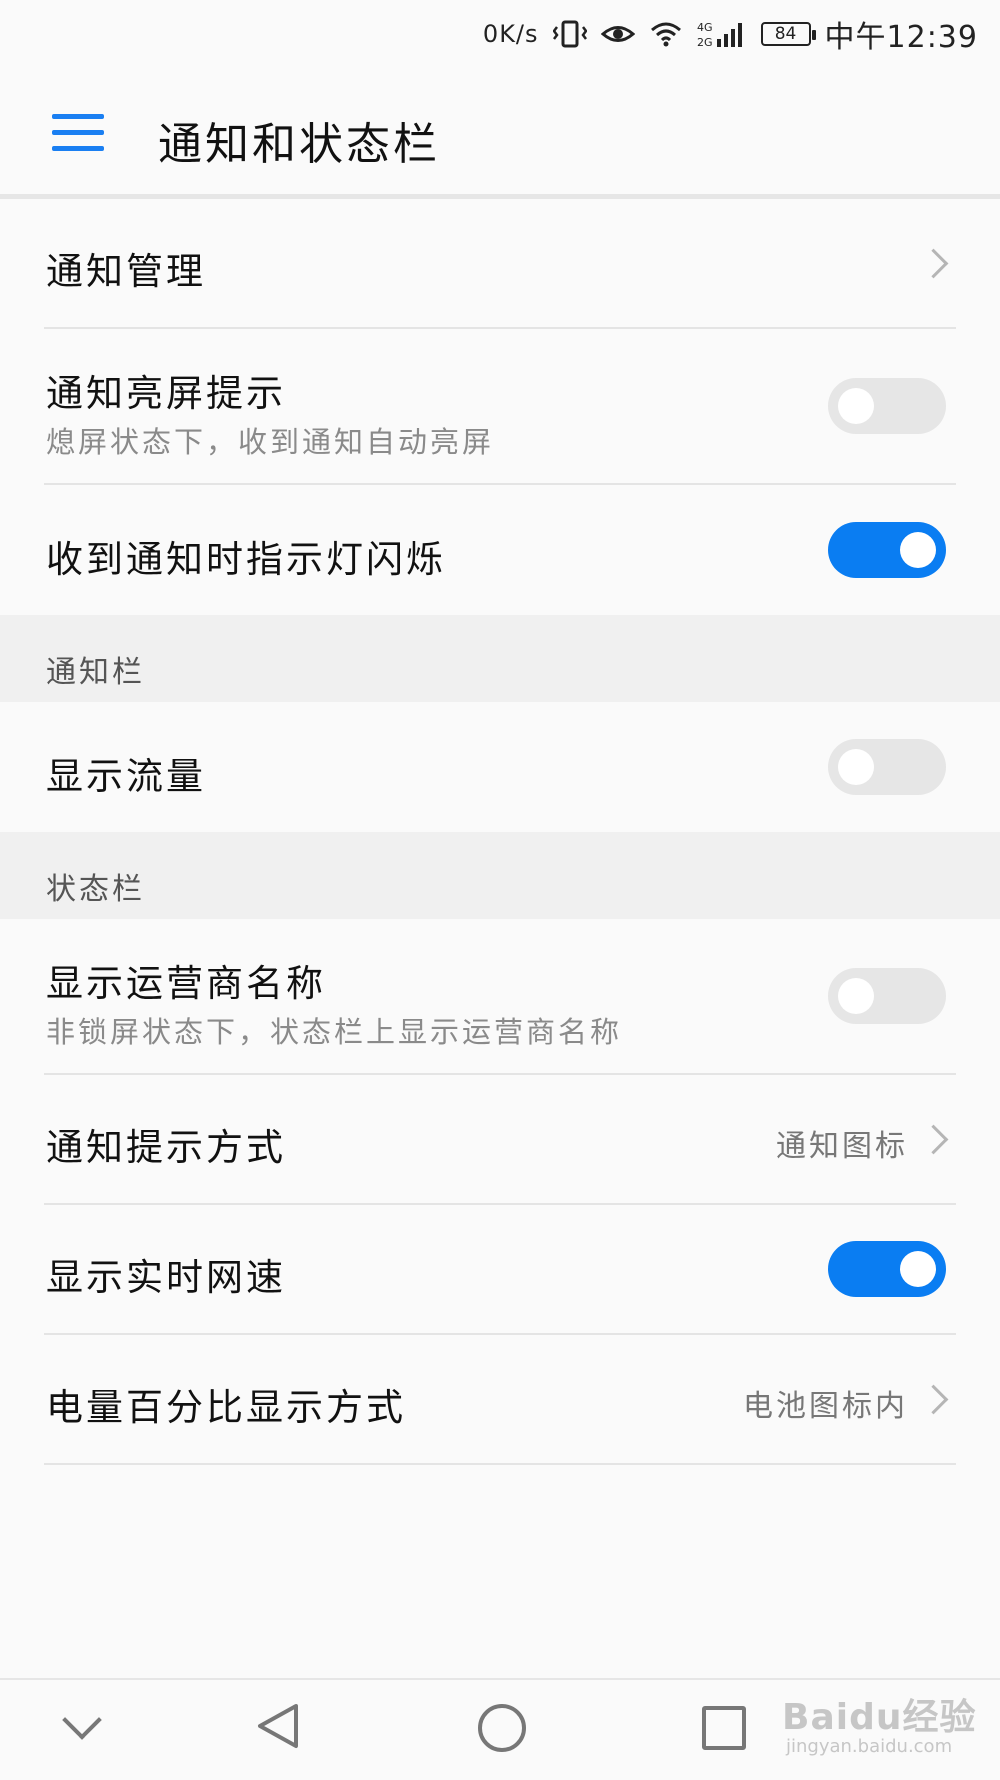  What do you see at coordinates (705, 42) in the screenshot?
I see `svg-text: 2G` at bounding box center [705, 42].